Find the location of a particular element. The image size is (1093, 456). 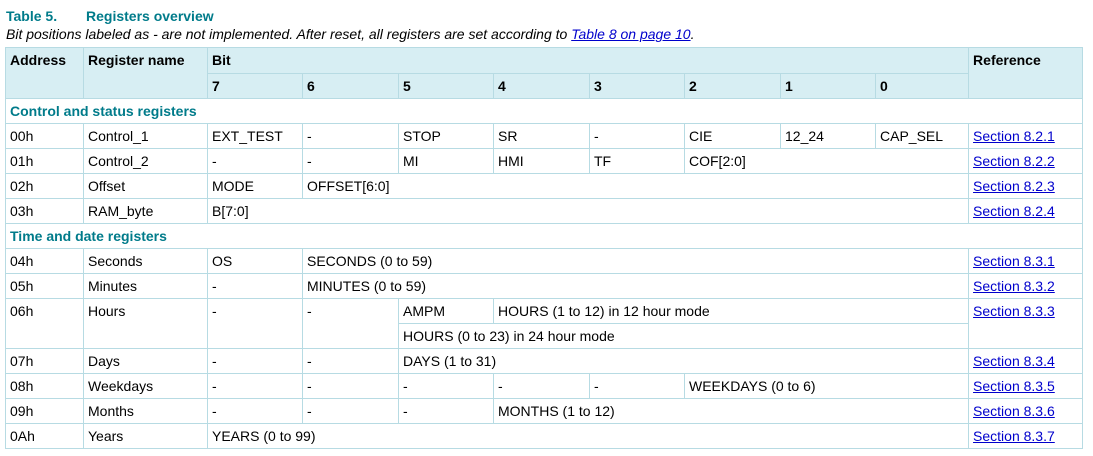

bit-cell: 12_24 is located at coordinates (828, 136).